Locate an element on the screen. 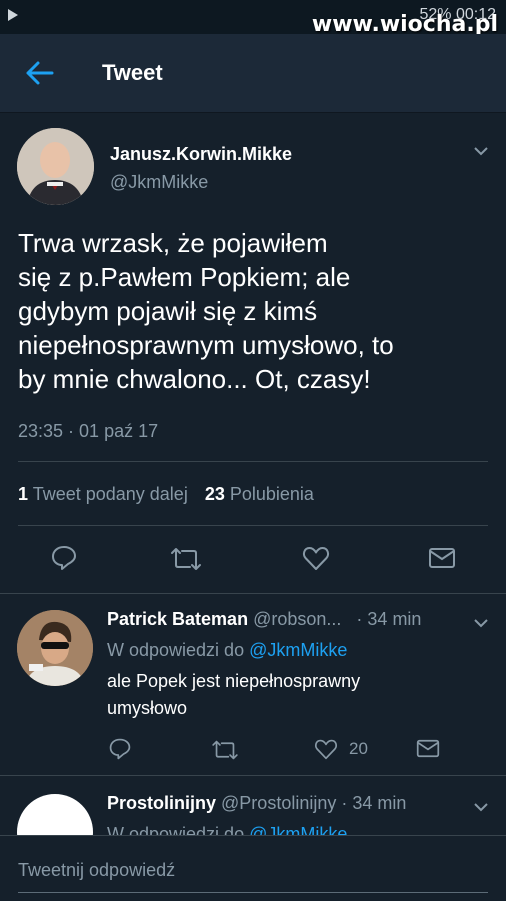 The height and width of the screenshot is (901, 506). reply-input: Tweetnij odpowiedź is located at coordinates (96, 870).